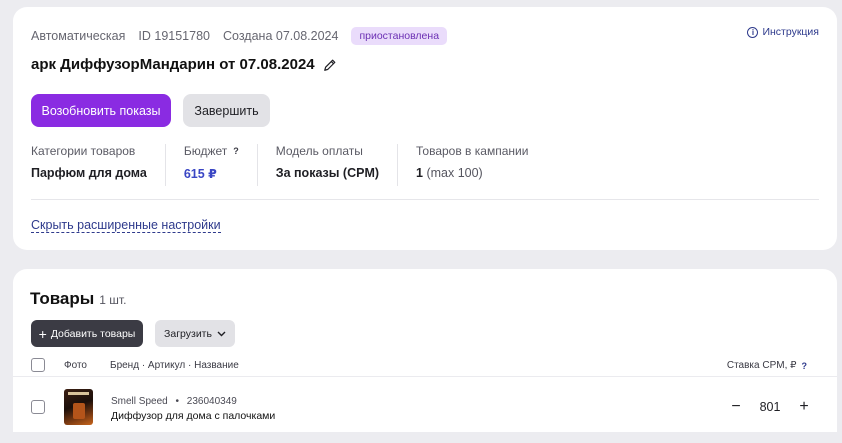 The width and height of the screenshot is (842, 443). What do you see at coordinates (337, 165) in the screenshot?
I see `stat-payment-model: Модель оплаты За показы (CPM)` at bounding box center [337, 165].